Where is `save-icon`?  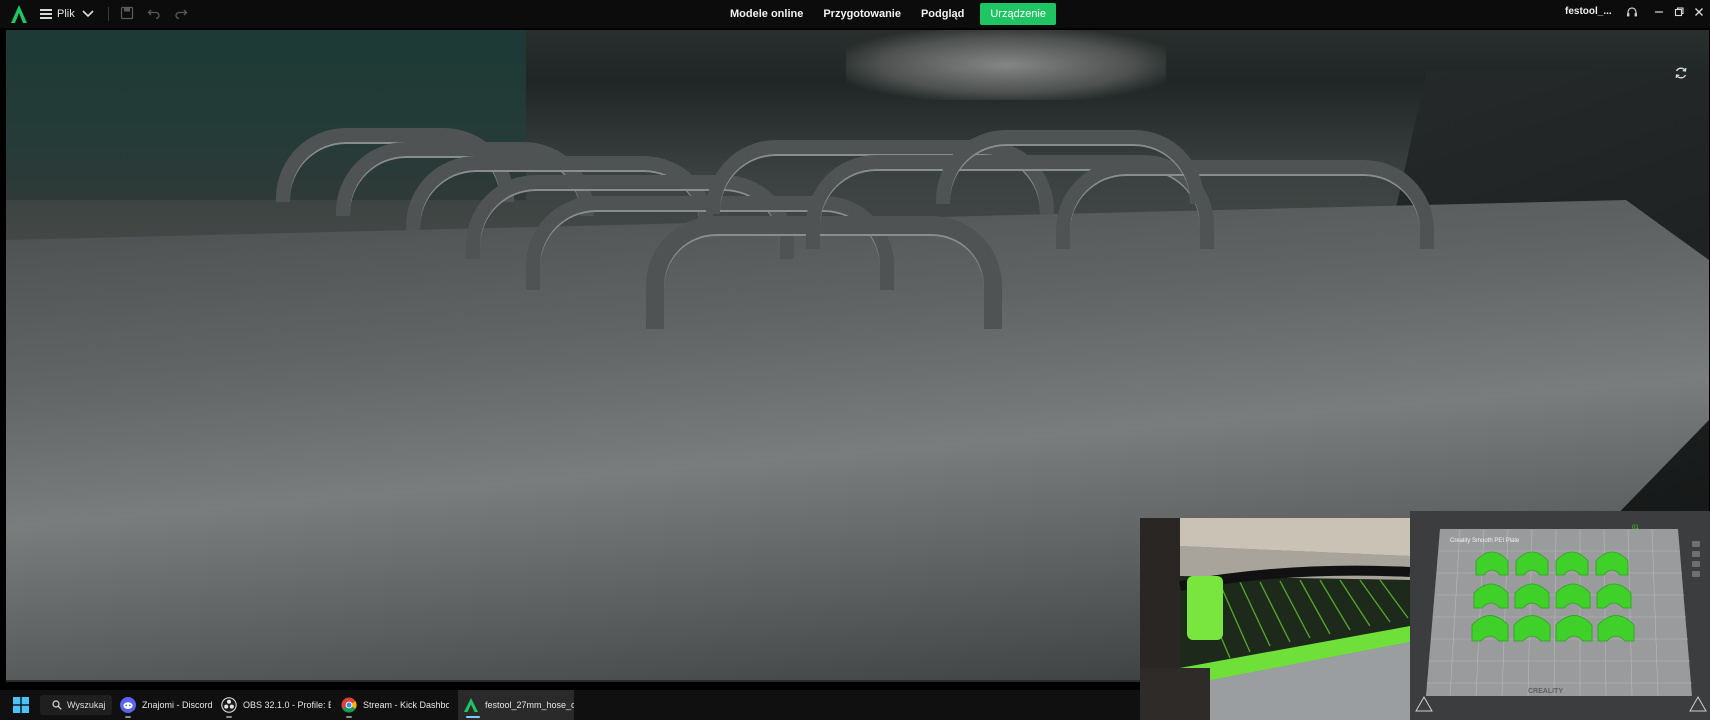
save-icon is located at coordinates (127, 13).